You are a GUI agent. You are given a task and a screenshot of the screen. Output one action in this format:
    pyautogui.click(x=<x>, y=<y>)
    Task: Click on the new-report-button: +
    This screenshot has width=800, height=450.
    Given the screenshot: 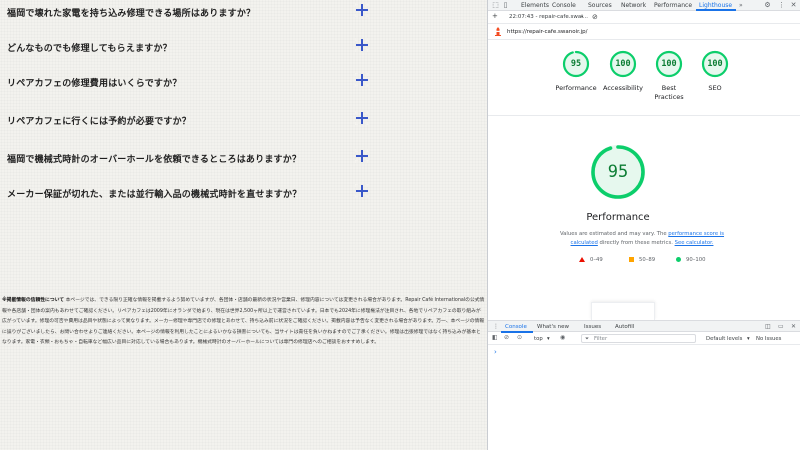 What is the action you would take?
    pyautogui.click(x=495, y=16)
    